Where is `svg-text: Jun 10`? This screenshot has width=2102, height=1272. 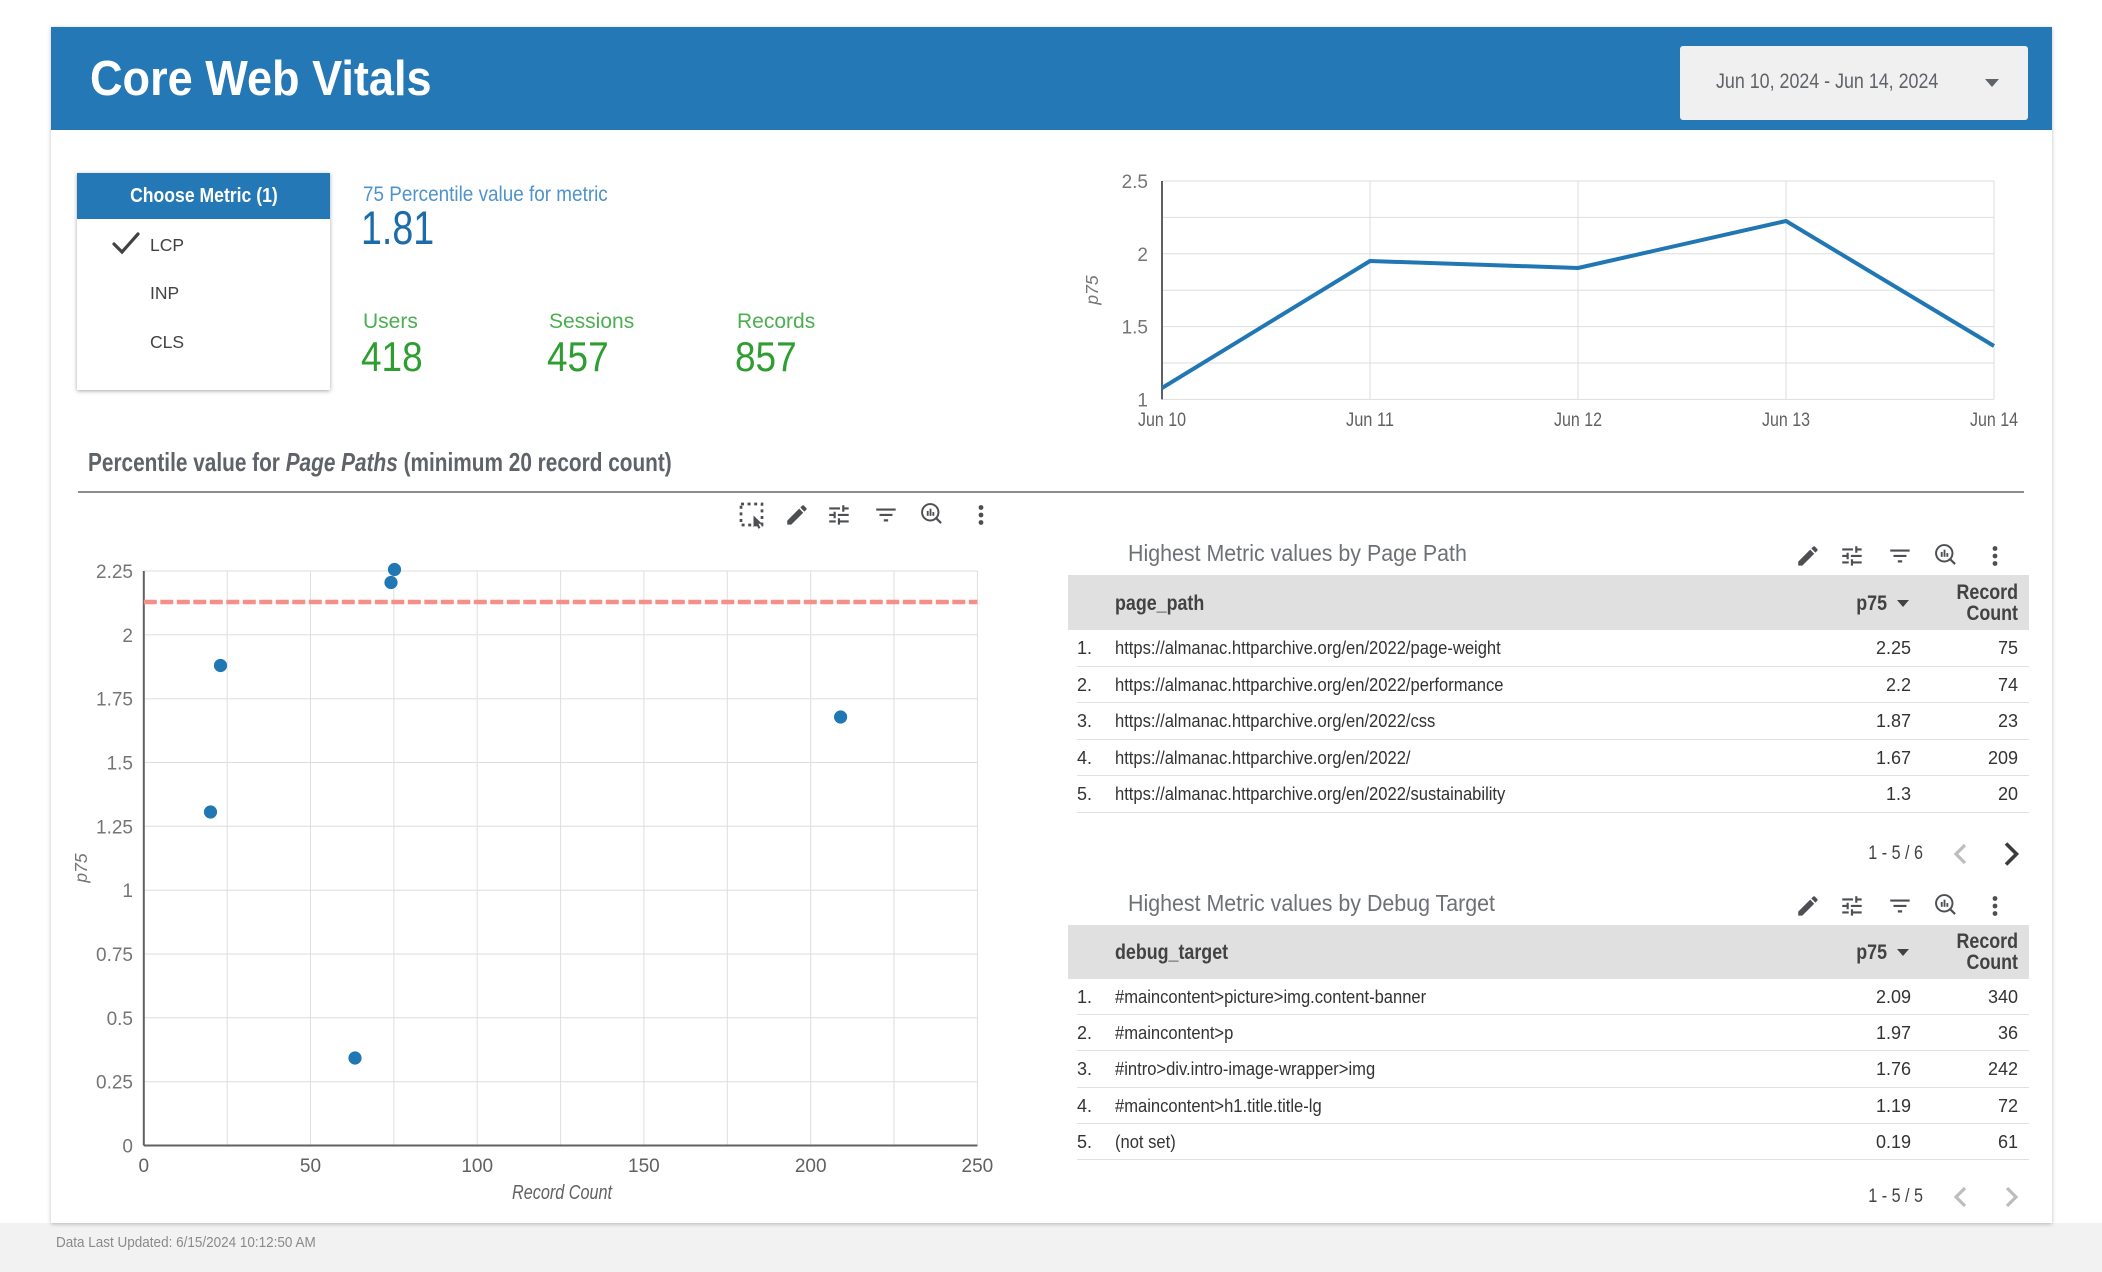 svg-text: Jun 10 is located at coordinates (1162, 420).